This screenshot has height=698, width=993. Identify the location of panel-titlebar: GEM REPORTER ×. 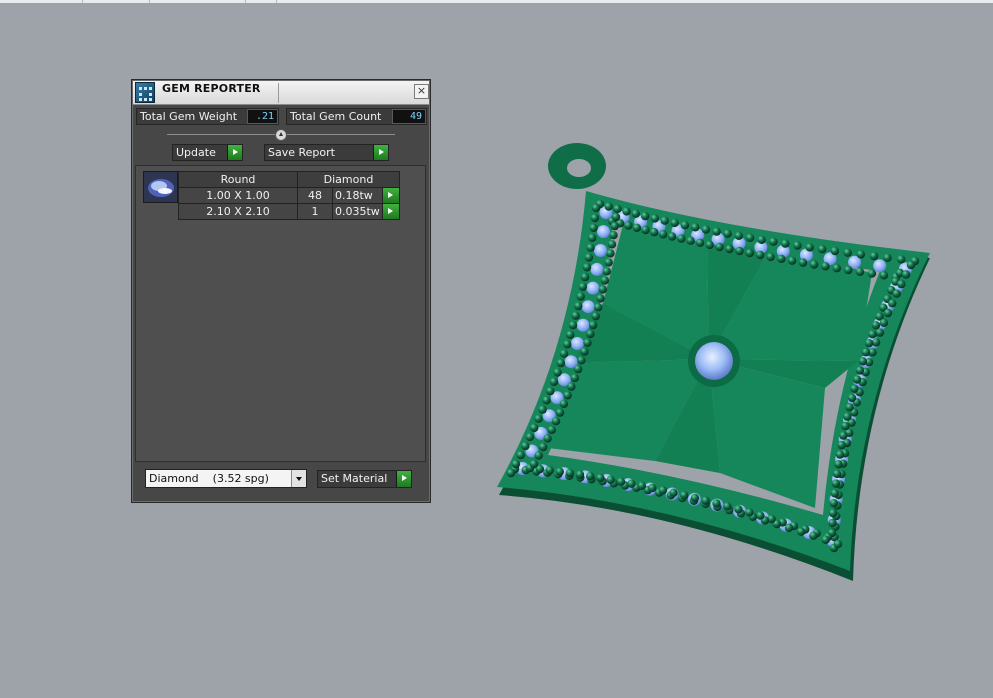
(281, 93).